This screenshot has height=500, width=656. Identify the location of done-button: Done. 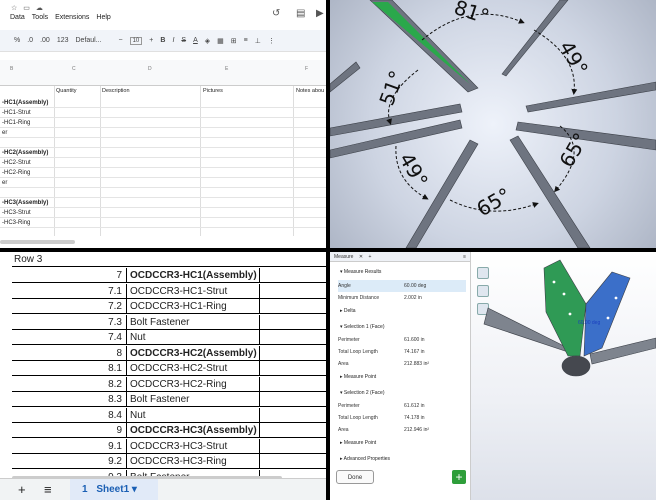
(355, 477).